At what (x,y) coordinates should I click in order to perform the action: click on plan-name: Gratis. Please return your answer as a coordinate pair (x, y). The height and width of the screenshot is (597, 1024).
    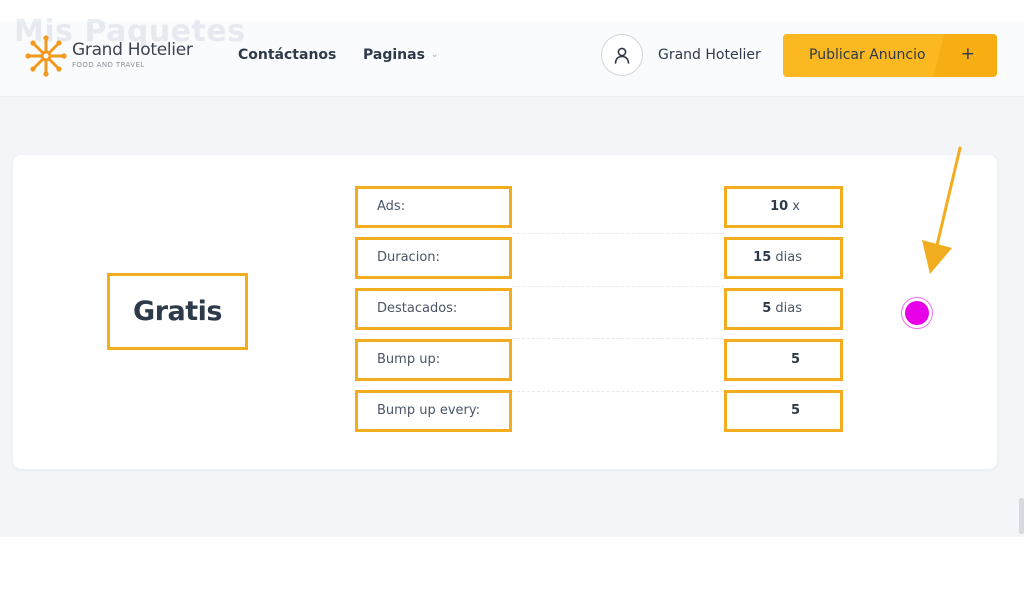
    Looking at the image, I should click on (177, 311).